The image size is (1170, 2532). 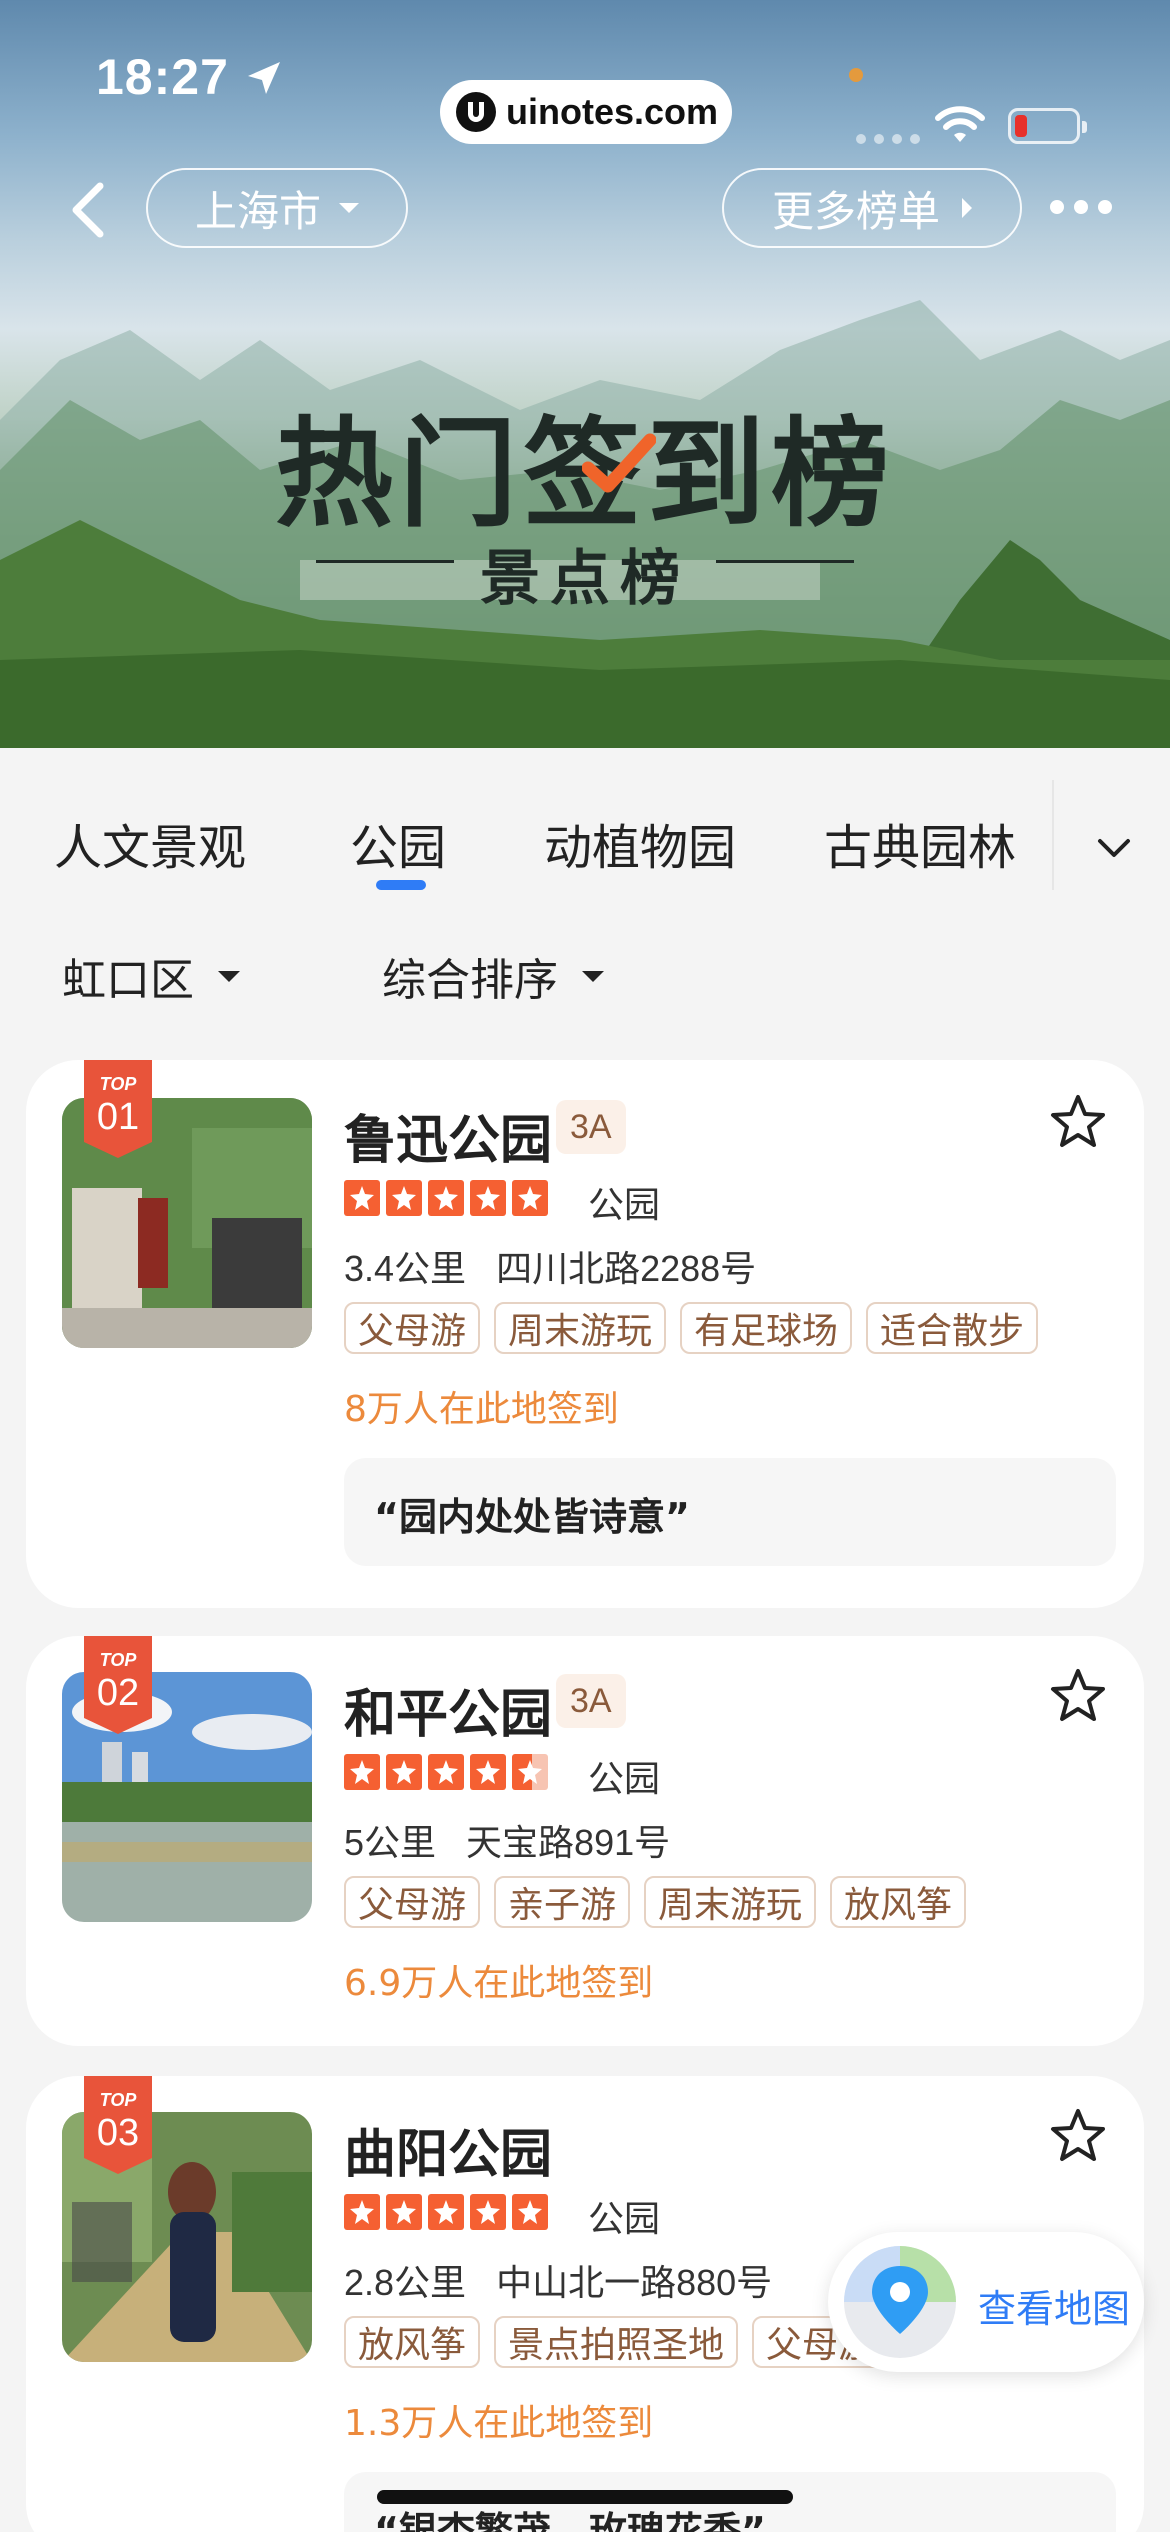 I want to click on view-map-button: 查看地图, so click(x=986, y=2302).